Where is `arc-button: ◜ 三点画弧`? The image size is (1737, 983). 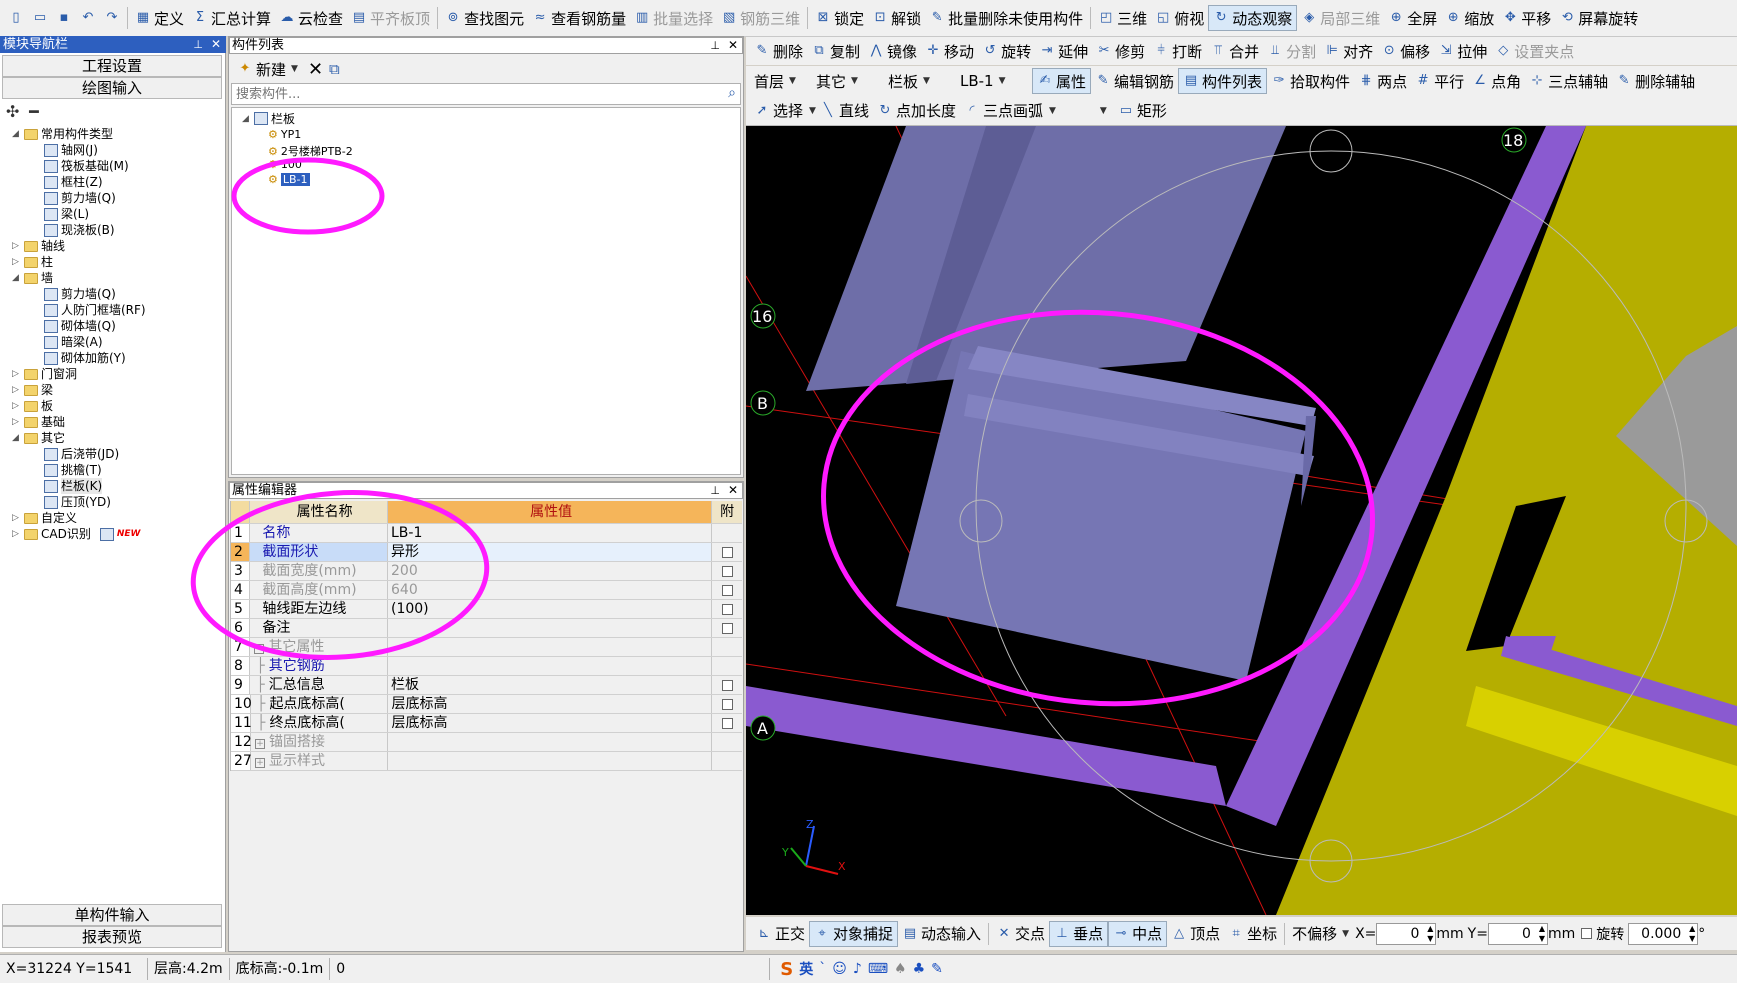
arc-button: ◜ 三点画弧 is located at coordinates (1003, 111).